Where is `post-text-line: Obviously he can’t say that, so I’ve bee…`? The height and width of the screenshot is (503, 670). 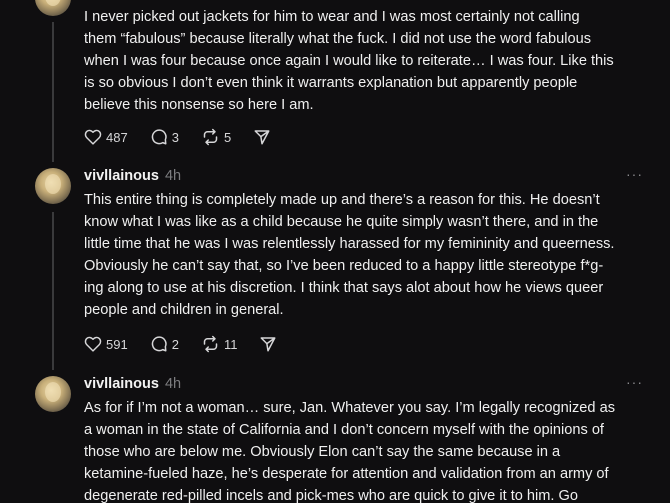 post-text-line: Obviously he can’t say that, so I’ve bee… is located at coordinates (344, 266).